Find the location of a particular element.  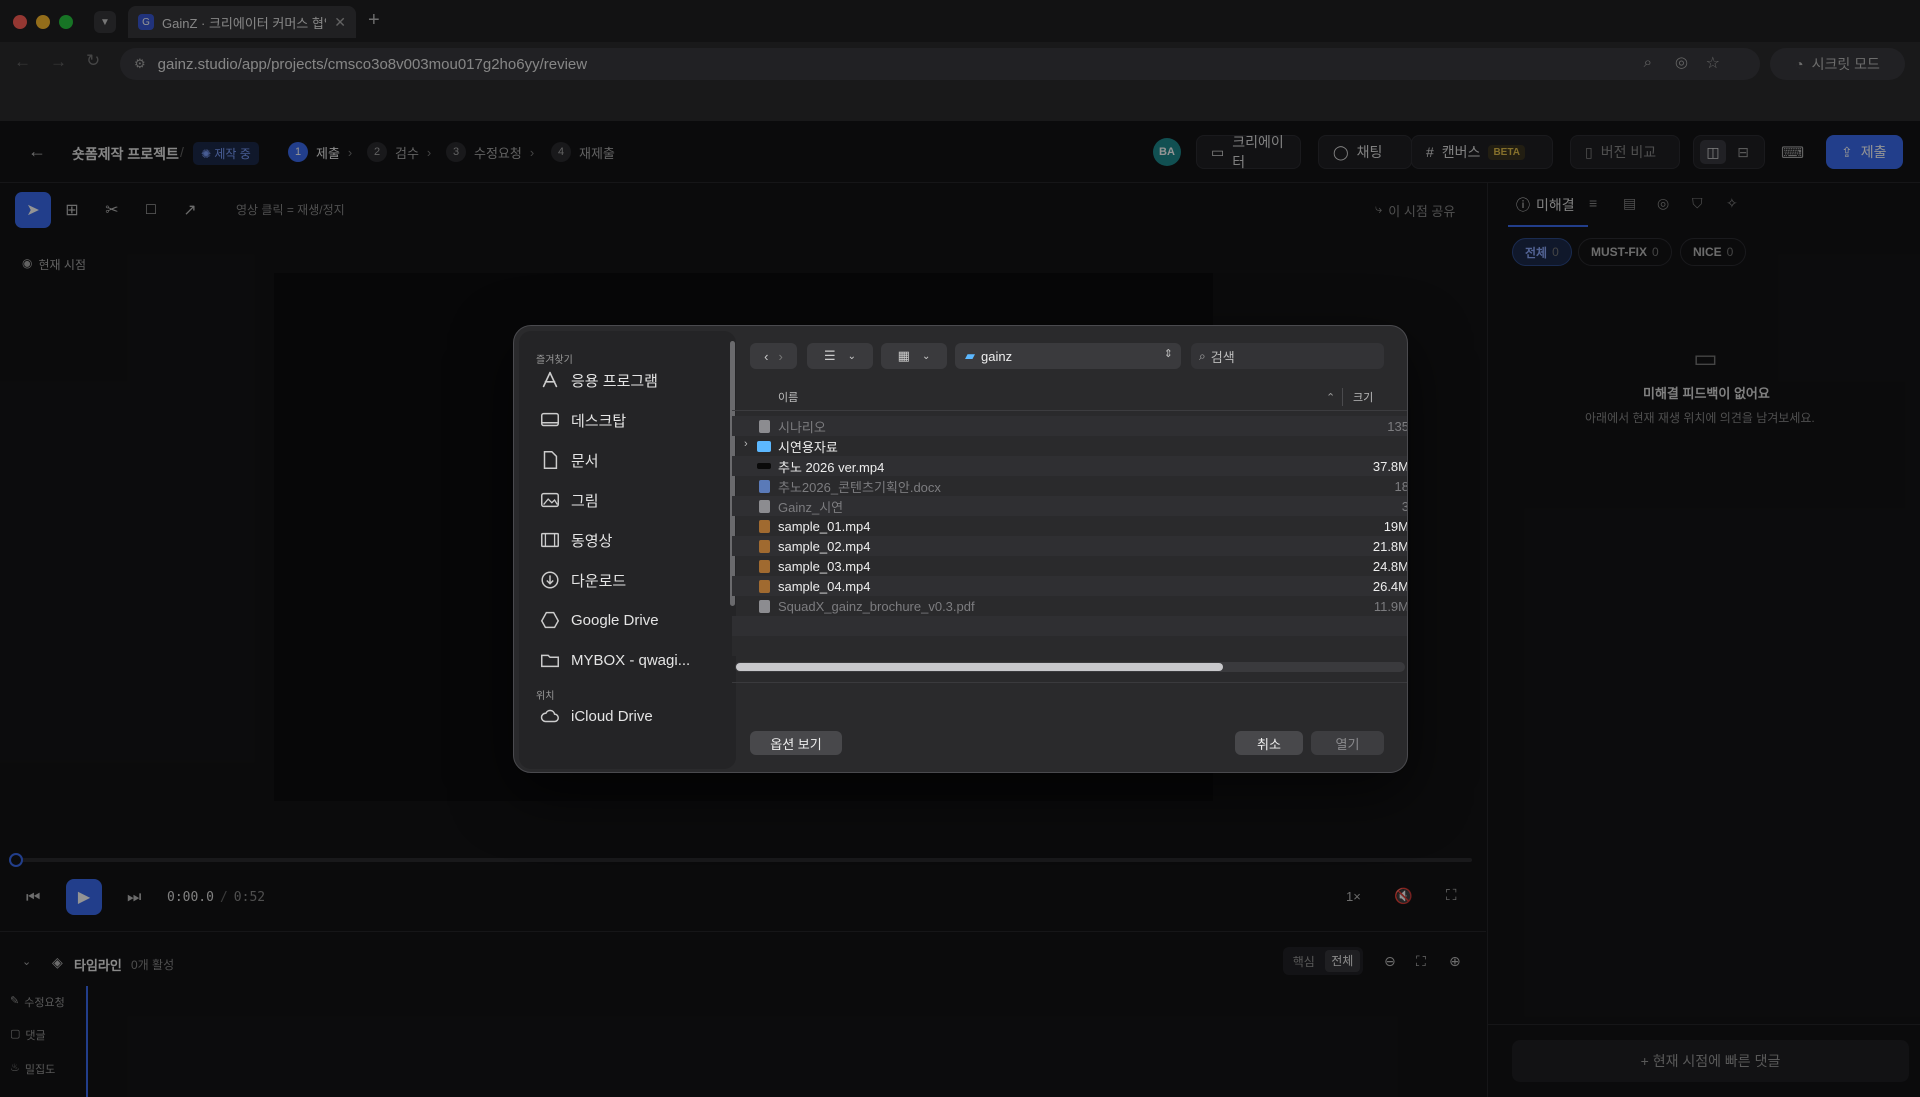

updown-chevron-icon: ⇕ is located at coordinates (1168, 354).